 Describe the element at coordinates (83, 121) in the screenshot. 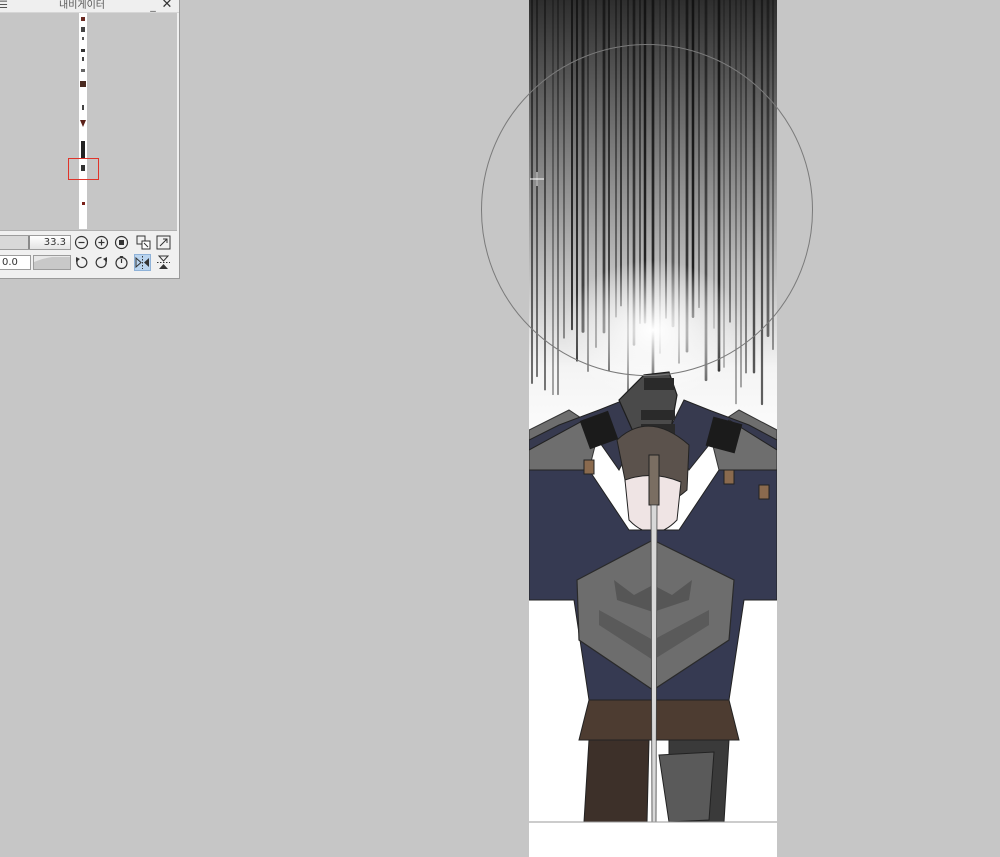

I see `canvas-thumbnail` at that location.